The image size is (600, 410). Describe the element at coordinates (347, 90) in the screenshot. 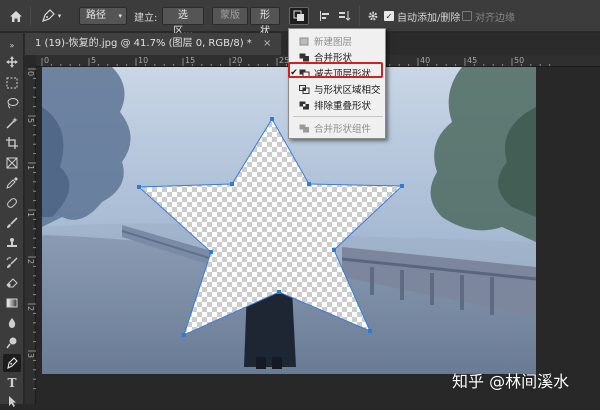

I see `menu-item-label: 与形状区域相交` at that location.